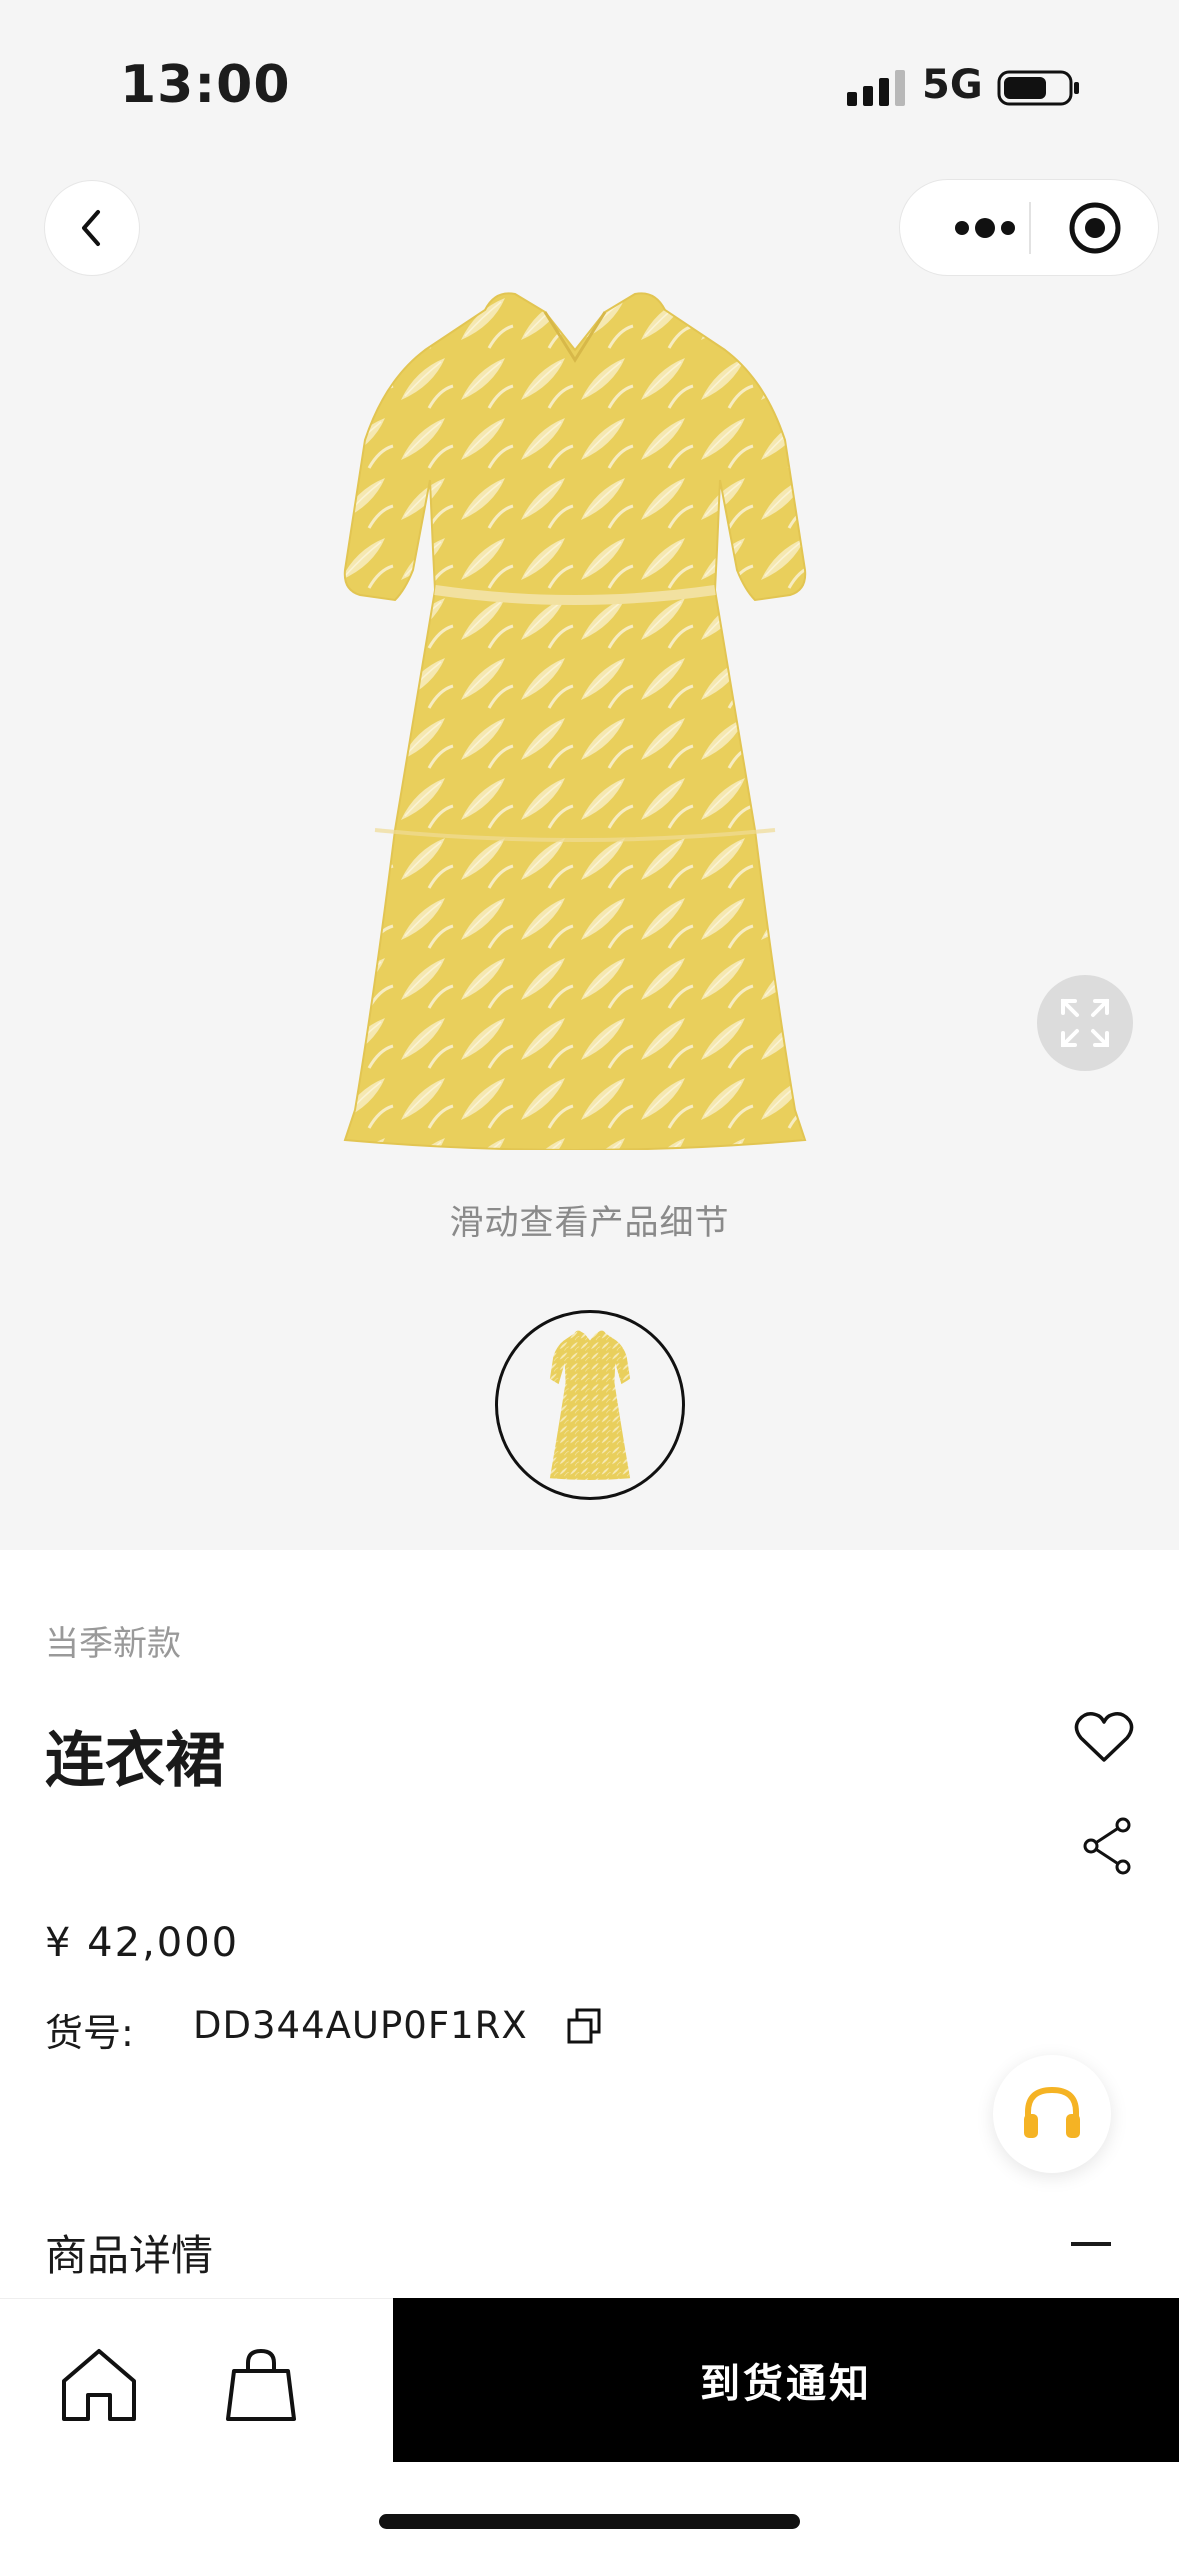 Image resolution: width=1179 pixels, height=2556 pixels. I want to click on product-price: ¥ 42,000, so click(142, 1943).